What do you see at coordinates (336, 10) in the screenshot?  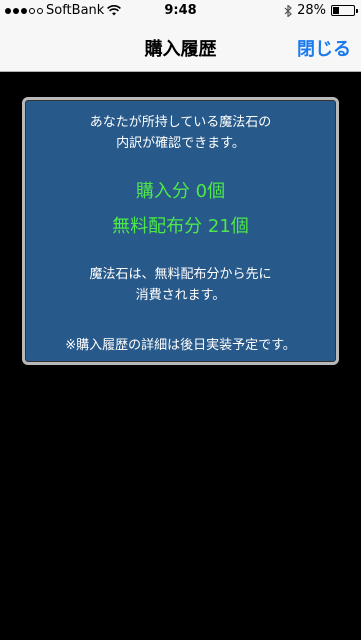 I see `battery-fill` at bounding box center [336, 10].